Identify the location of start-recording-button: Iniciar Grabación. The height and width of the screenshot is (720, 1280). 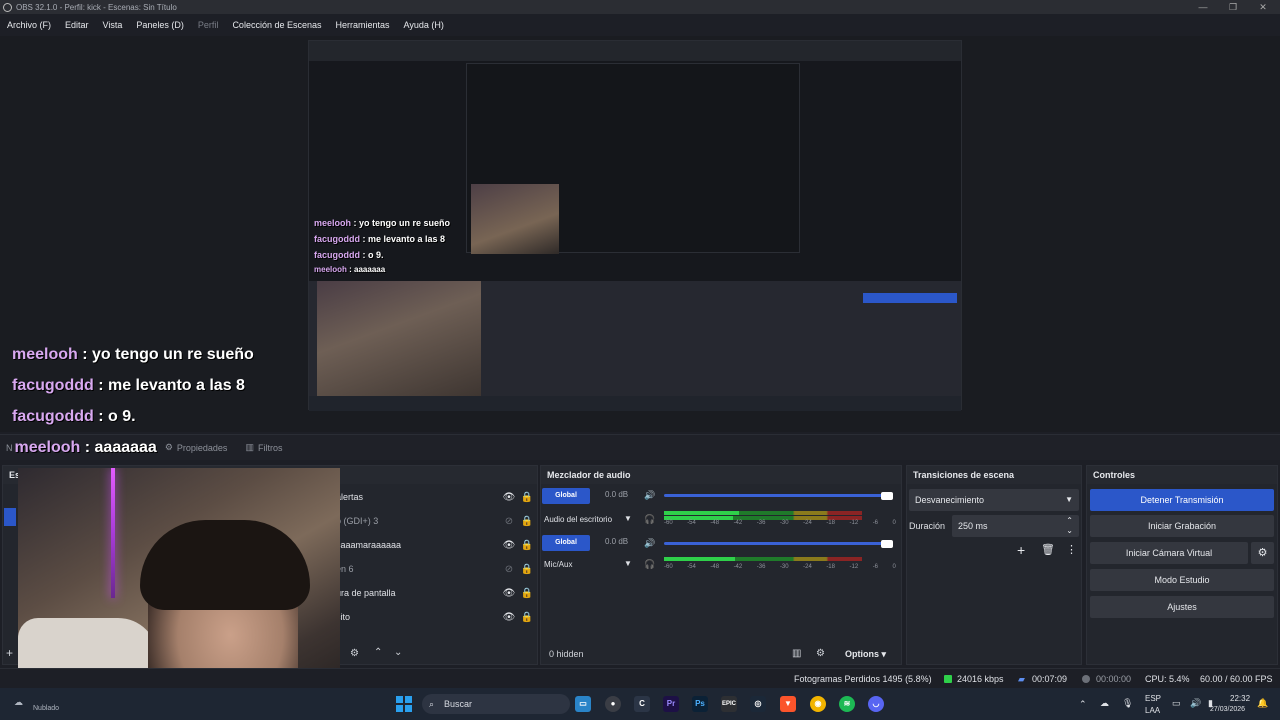
(1182, 526).